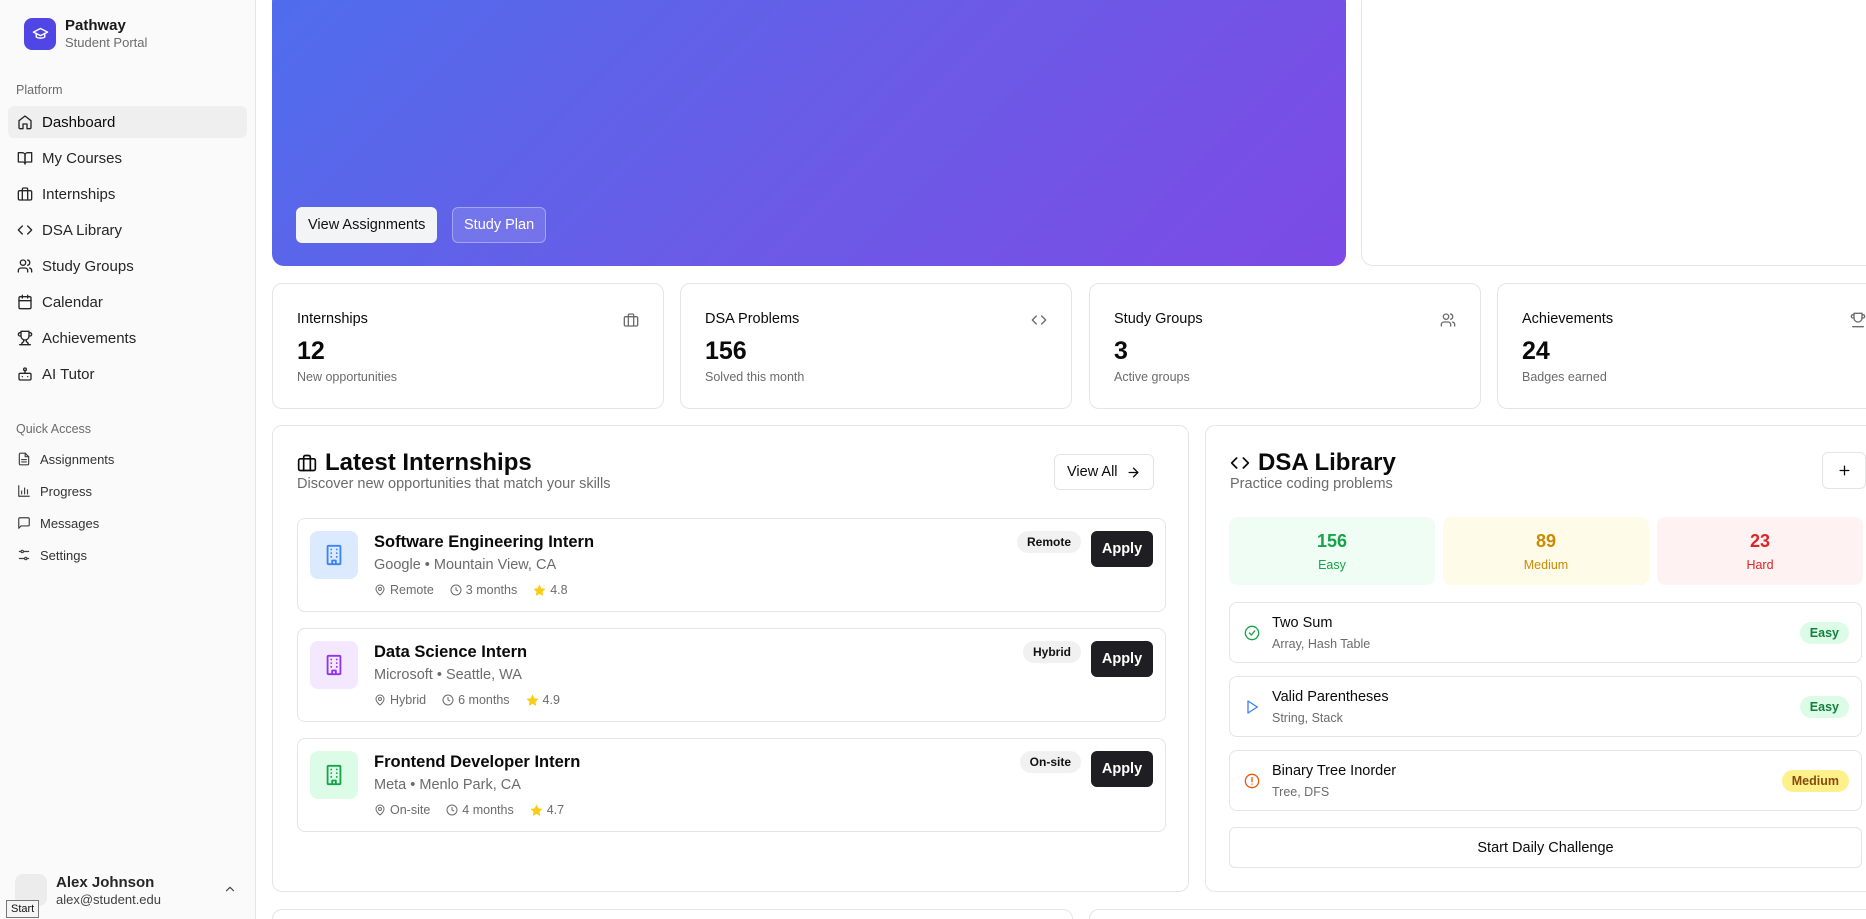 The width and height of the screenshot is (1866, 919). What do you see at coordinates (555, 810) in the screenshot?
I see `internship-rating: 4.7` at bounding box center [555, 810].